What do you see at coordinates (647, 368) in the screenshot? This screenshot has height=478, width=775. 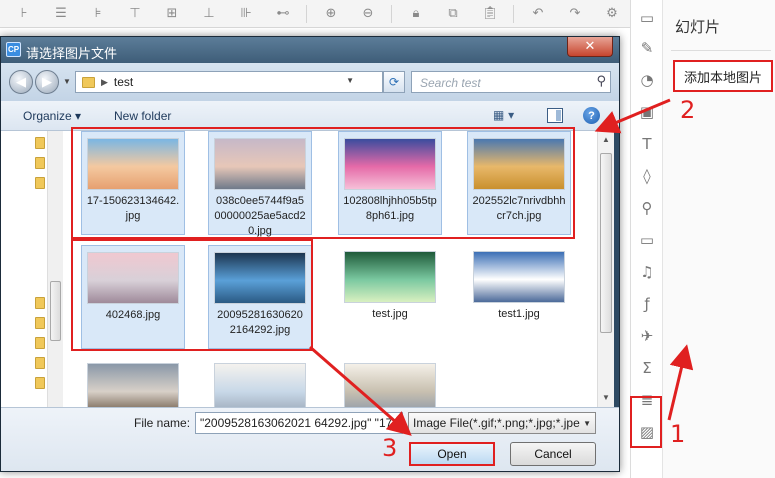 I see `sigma-icon: Σ` at bounding box center [647, 368].